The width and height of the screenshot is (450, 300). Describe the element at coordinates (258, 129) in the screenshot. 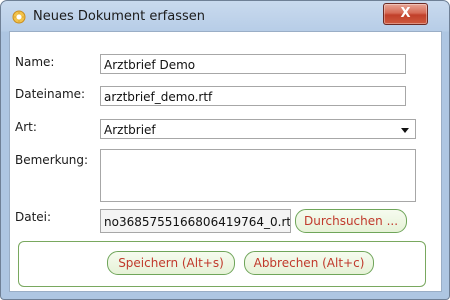

I see `art-select: Arztbrief` at that location.